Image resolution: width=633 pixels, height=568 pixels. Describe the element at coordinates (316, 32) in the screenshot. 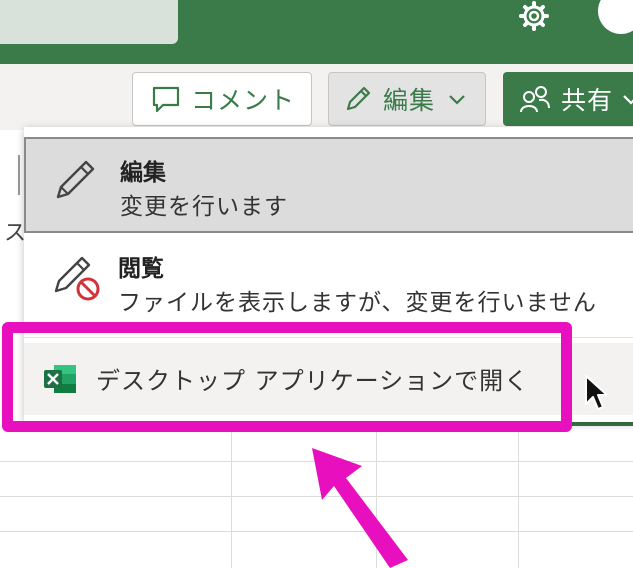

I see `app-header` at that location.